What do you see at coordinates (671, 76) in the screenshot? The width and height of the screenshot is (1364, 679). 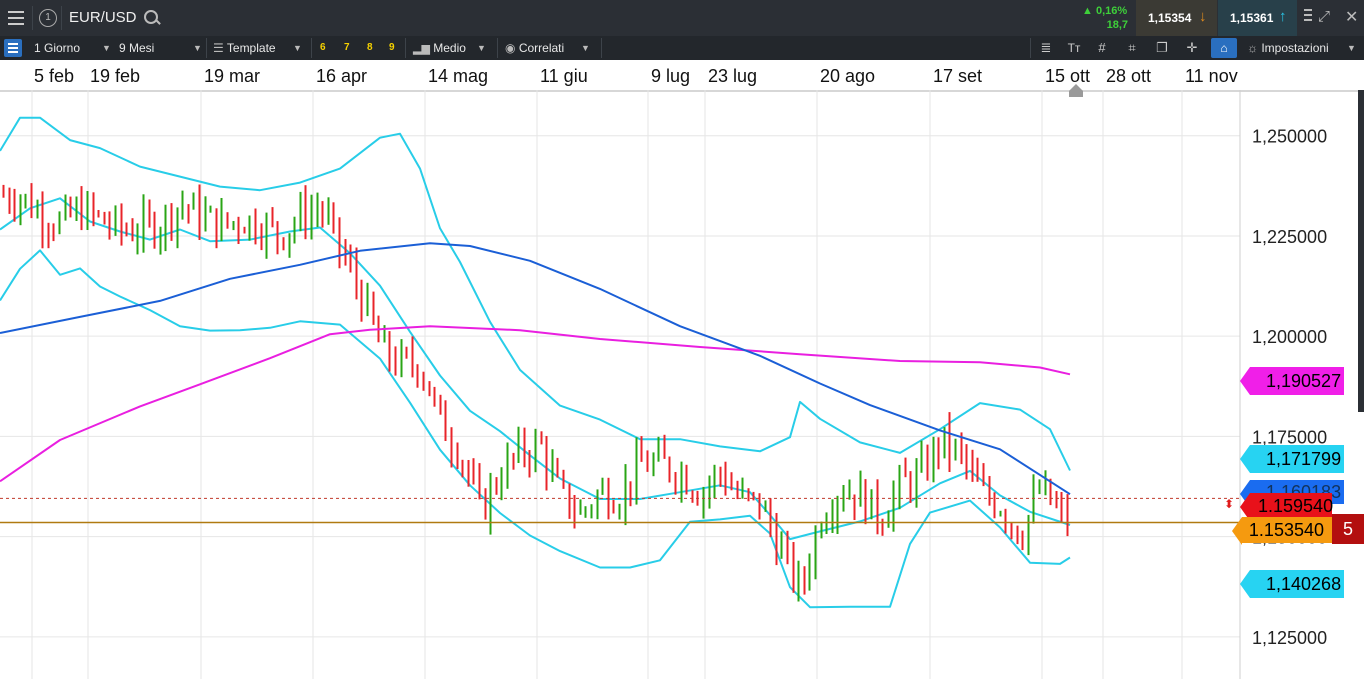 I see `x-tick-label: 9 lug` at bounding box center [671, 76].